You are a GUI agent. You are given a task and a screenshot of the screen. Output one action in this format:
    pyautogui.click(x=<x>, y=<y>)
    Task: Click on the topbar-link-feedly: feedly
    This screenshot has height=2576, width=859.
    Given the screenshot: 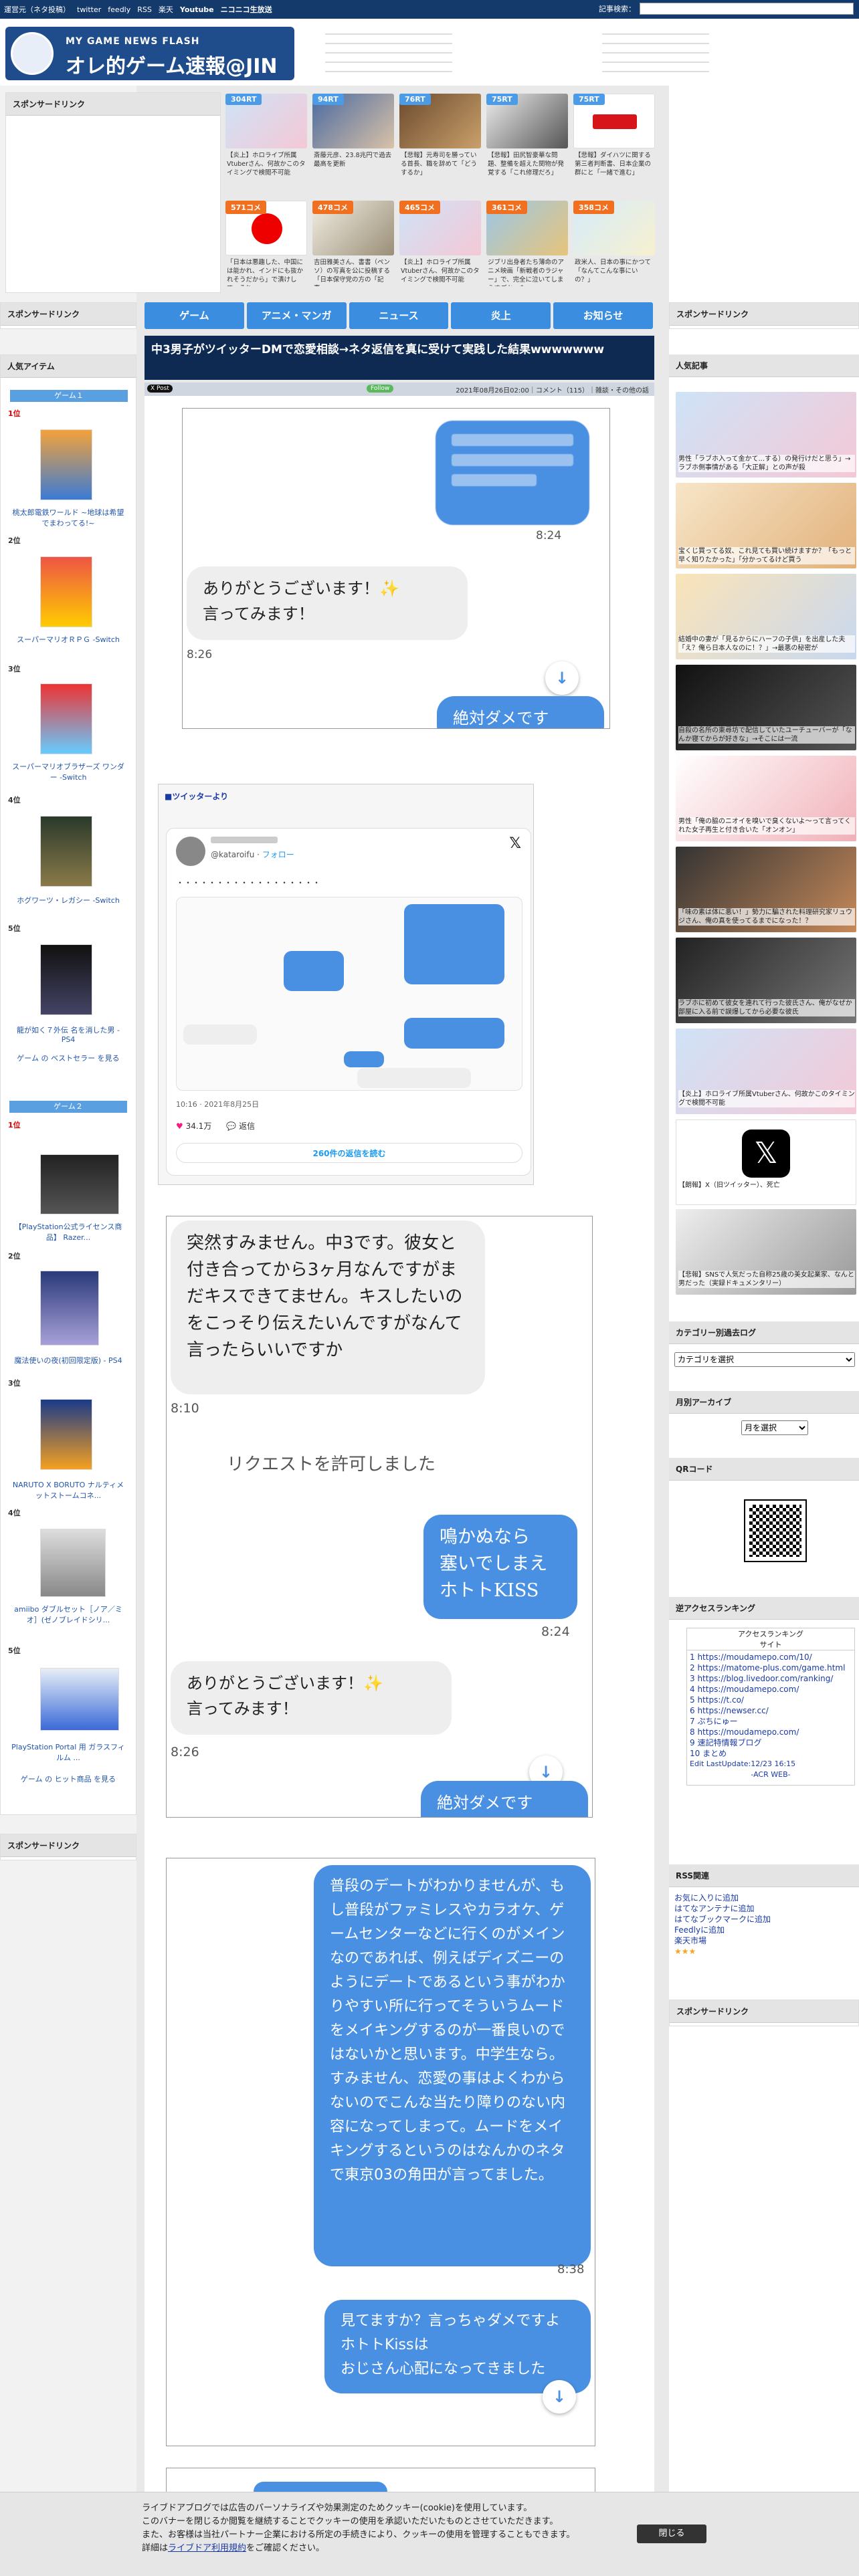 What is the action you would take?
    pyautogui.click(x=119, y=9)
    